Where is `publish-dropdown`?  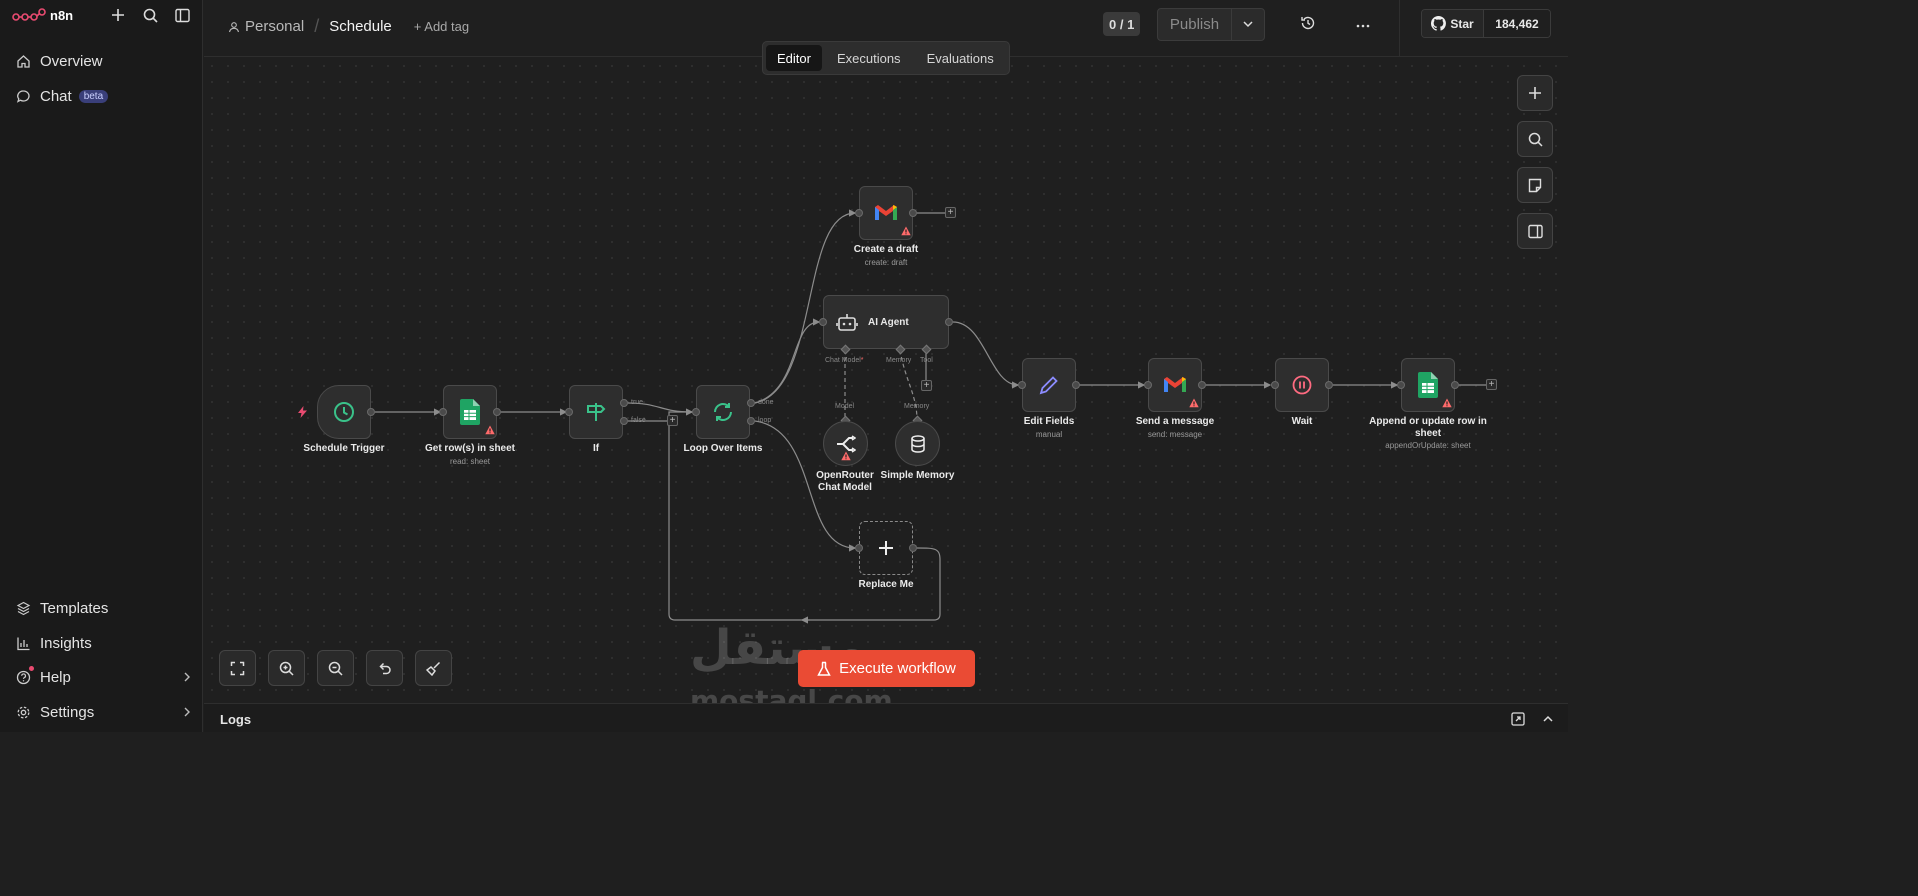 publish-dropdown is located at coordinates (1248, 24).